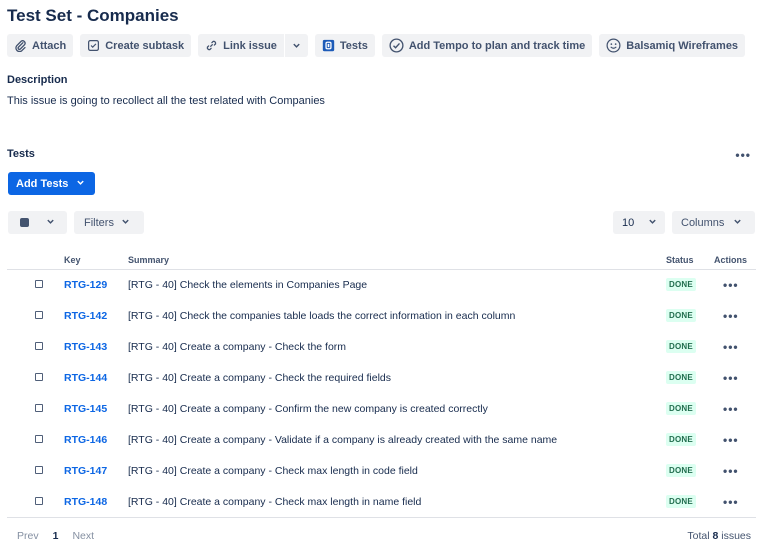 Image resolution: width=768 pixels, height=554 pixels. I want to click on link-issue-dropdown, so click(296, 45).